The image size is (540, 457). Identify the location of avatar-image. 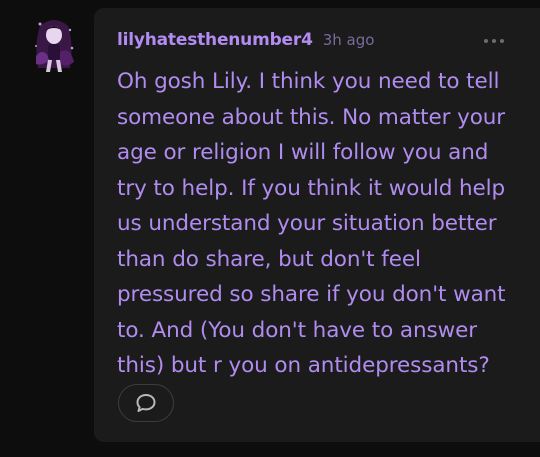
(54, 45).